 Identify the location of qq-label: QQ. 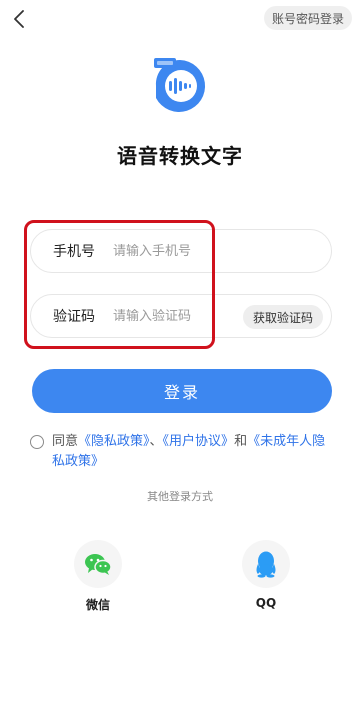
(266, 603).